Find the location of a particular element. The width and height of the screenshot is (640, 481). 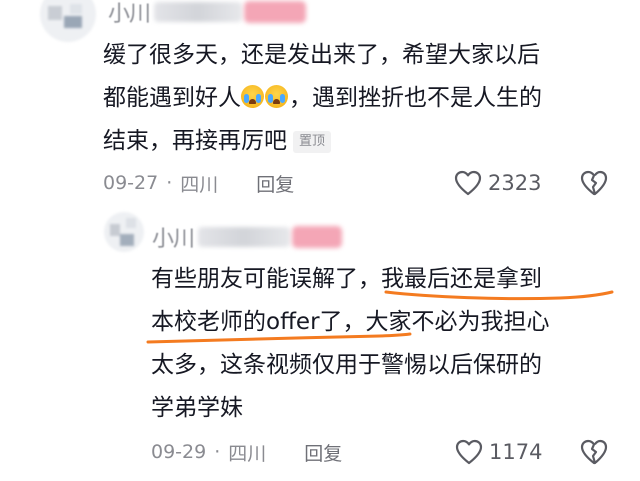

like-count: 1174 is located at coordinates (516, 452).